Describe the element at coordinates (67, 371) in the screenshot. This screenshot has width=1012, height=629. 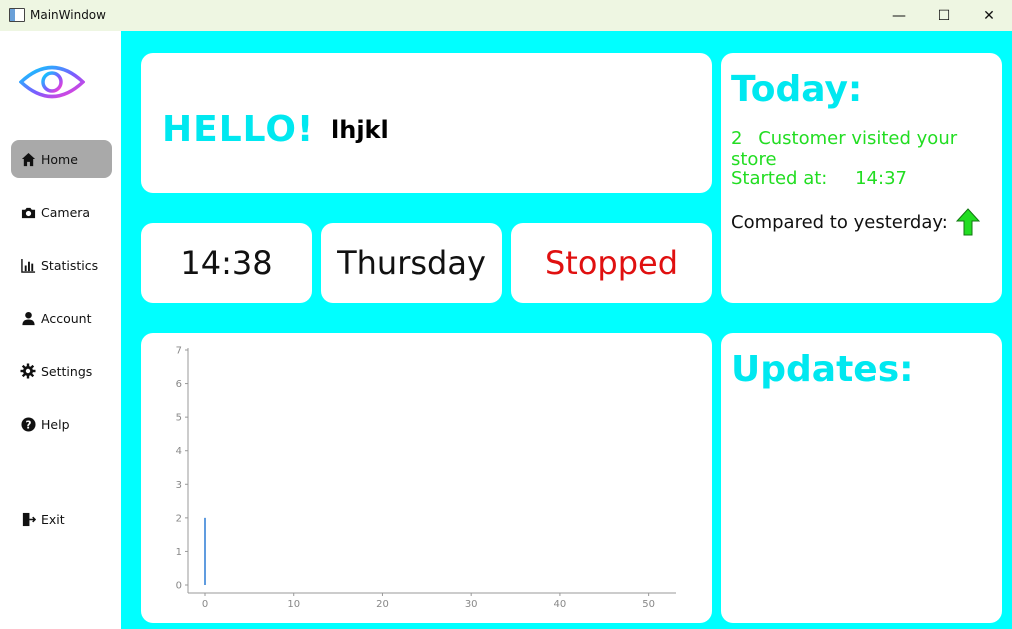
I see `sidebar-item-label: Settings` at that location.